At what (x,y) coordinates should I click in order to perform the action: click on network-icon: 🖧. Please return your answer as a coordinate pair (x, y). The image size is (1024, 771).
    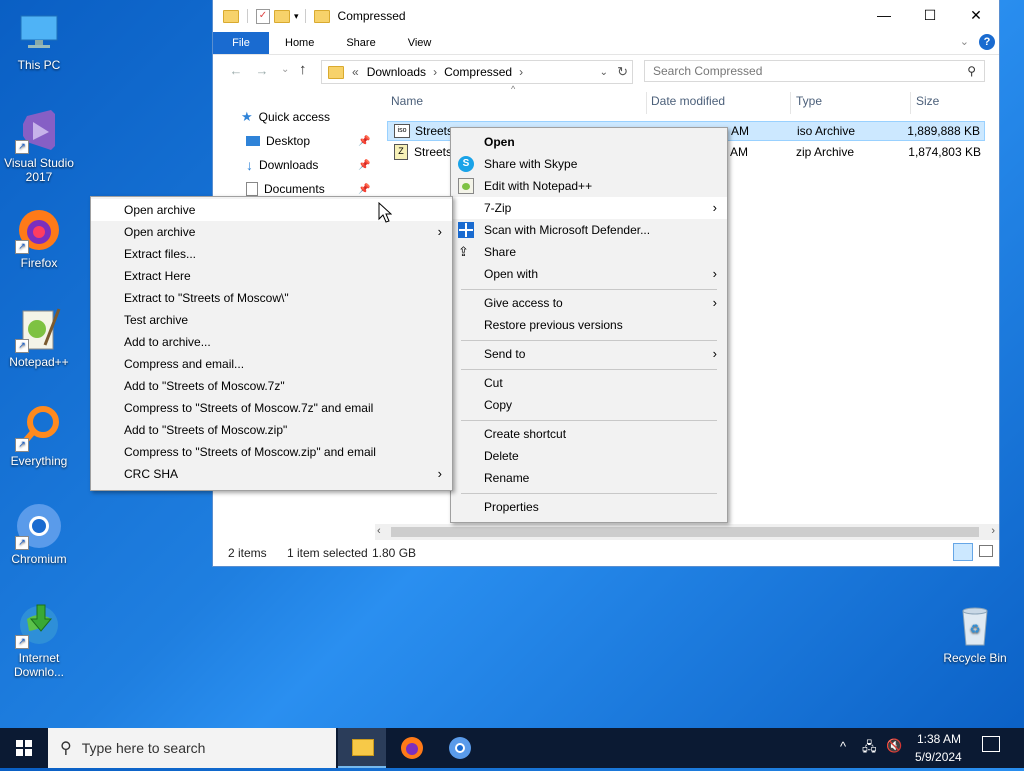
    Looking at the image, I should click on (869, 749).